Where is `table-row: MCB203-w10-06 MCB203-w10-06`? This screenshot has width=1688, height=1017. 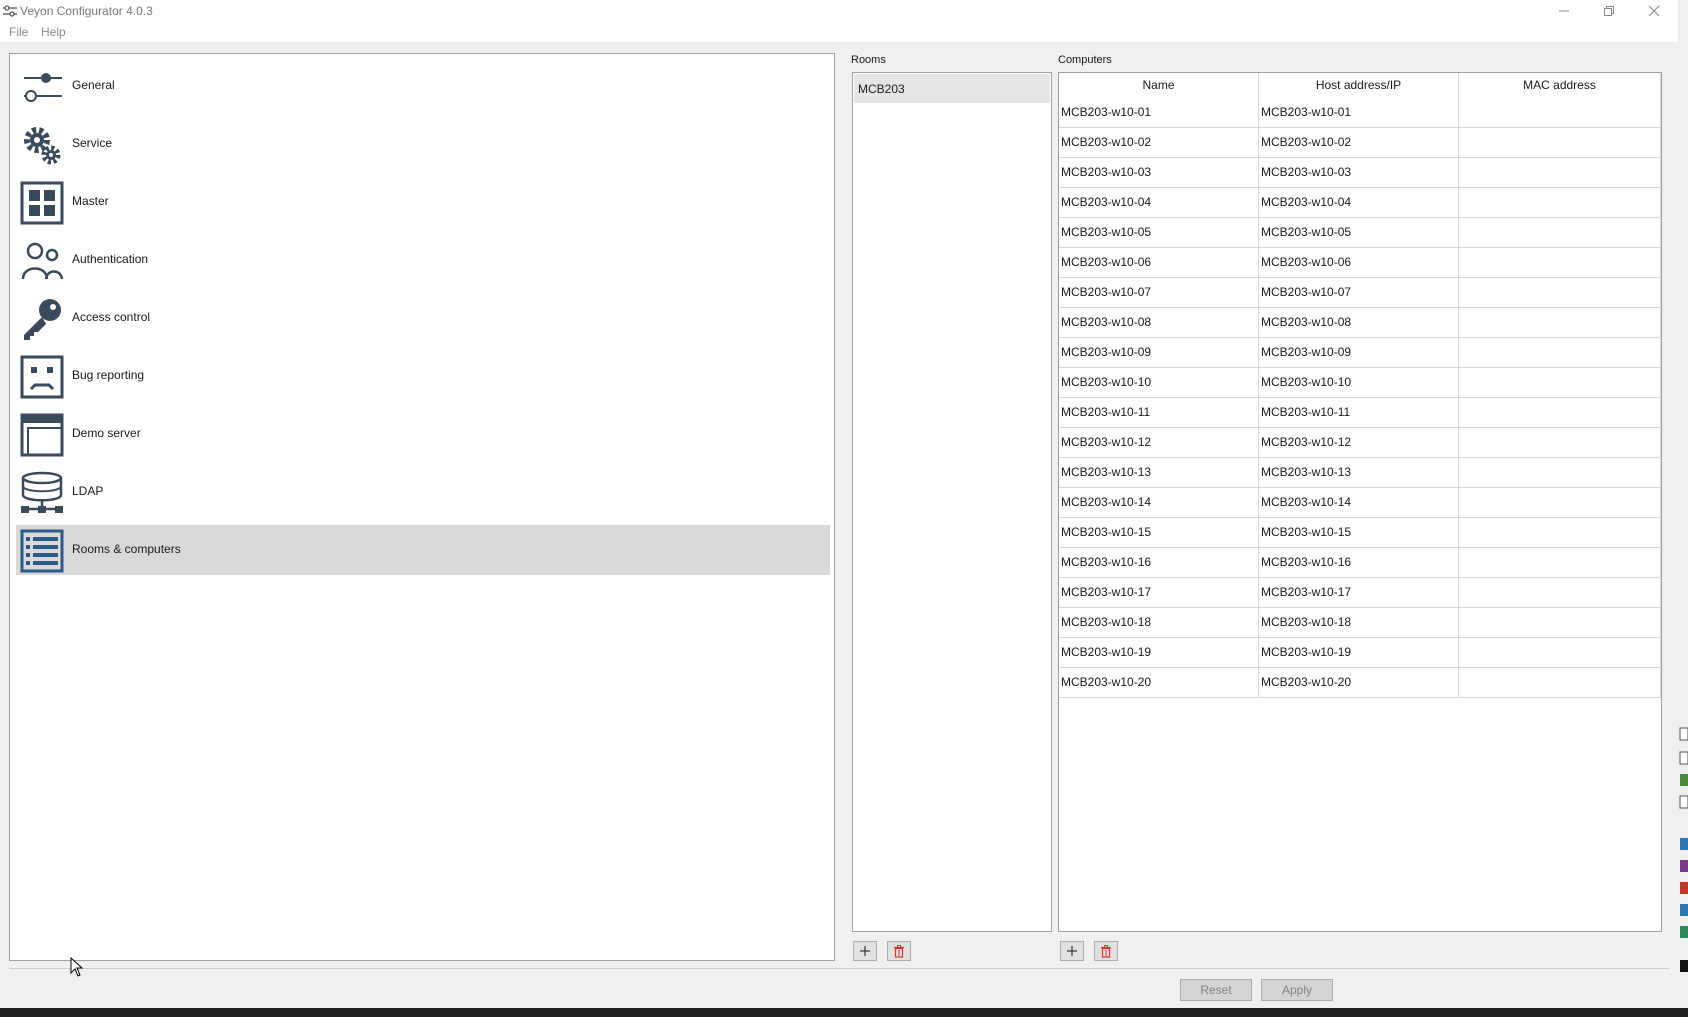 table-row: MCB203-w10-06 MCB203-w10-06 is located at coordinates (1360, 263).